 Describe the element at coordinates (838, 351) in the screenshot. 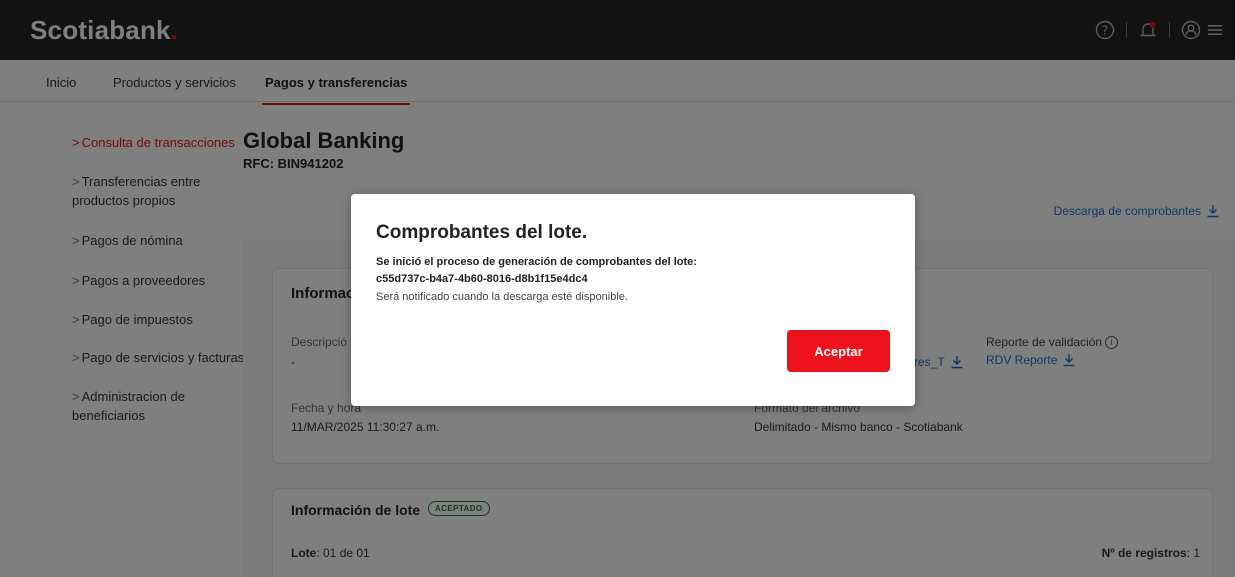

I see `accept-button: Aceptar` at that location.